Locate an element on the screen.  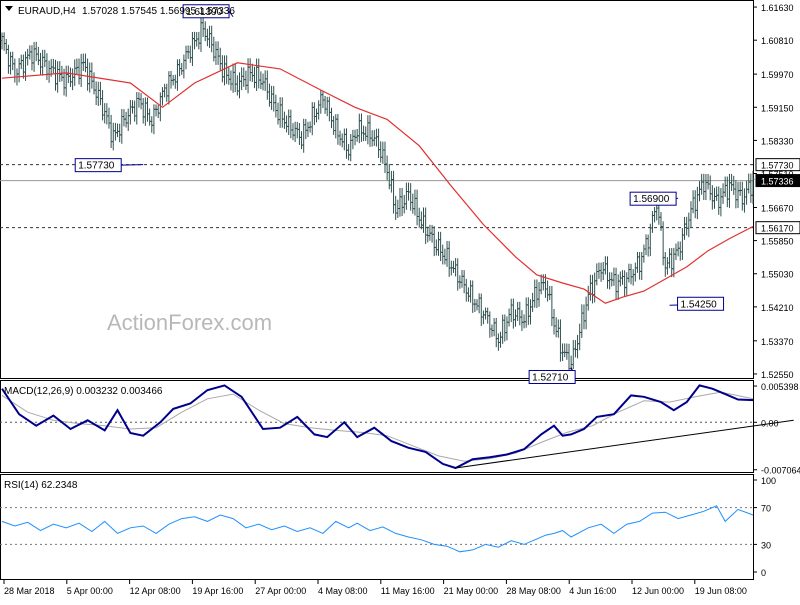
macd-title: MACD(12,26,9) 0.003232 0.003466 is located at coordinates (83, 391).